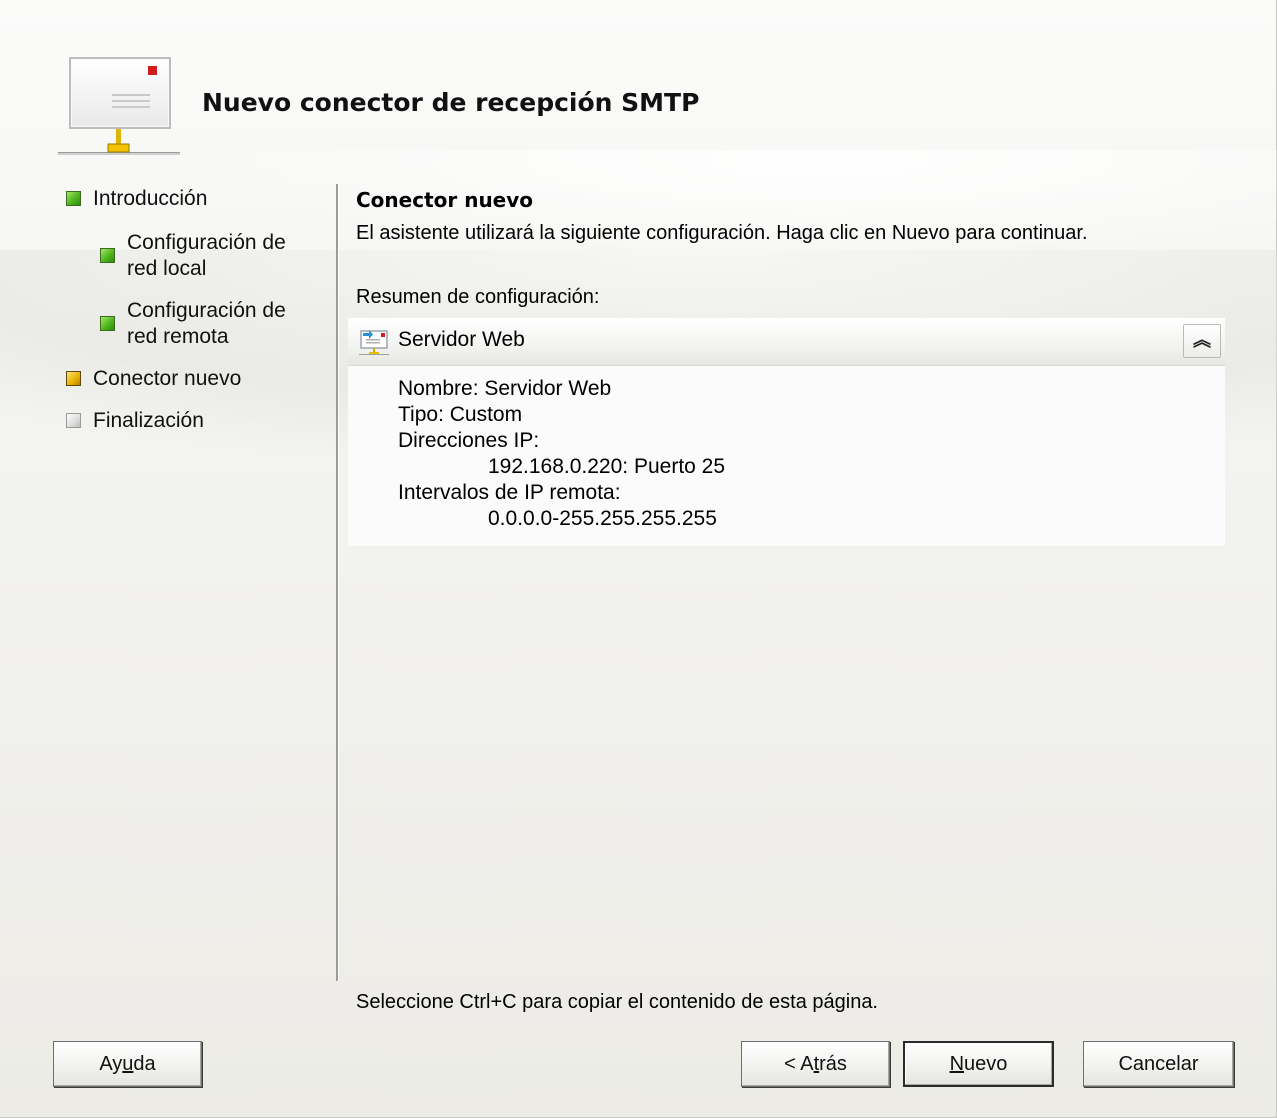 This screenshot has width=1277, height=1118. Describe the element at coordinates (206, 255) in the screenshot. I see `step-label: Configuración de red local` at that location.